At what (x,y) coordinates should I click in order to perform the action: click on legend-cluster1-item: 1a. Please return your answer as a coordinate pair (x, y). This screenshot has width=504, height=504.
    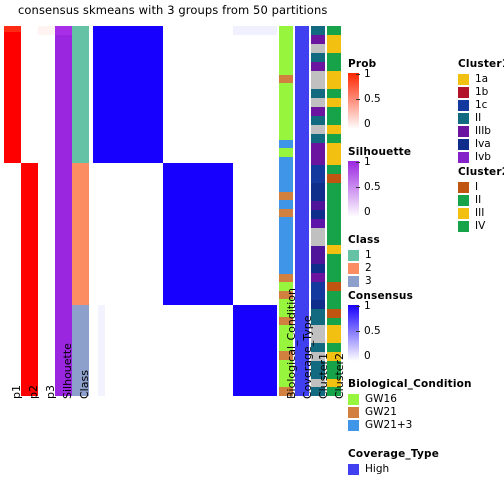
    Looking at the image, I should click on (481, 79).